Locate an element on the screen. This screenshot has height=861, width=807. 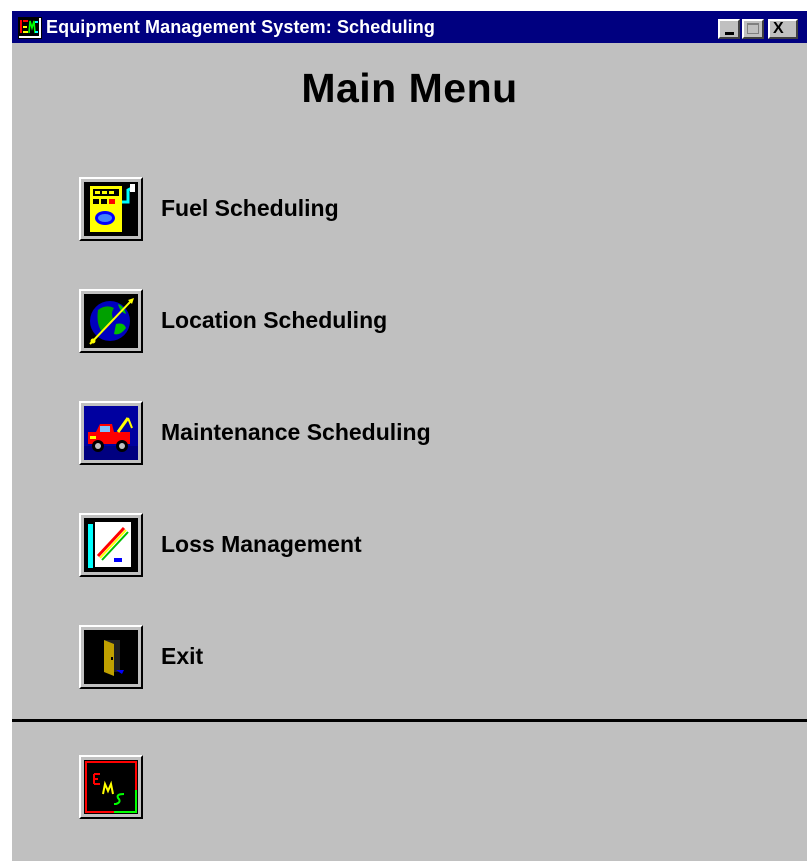
close-icon: X is located at coordinates (778, 28).